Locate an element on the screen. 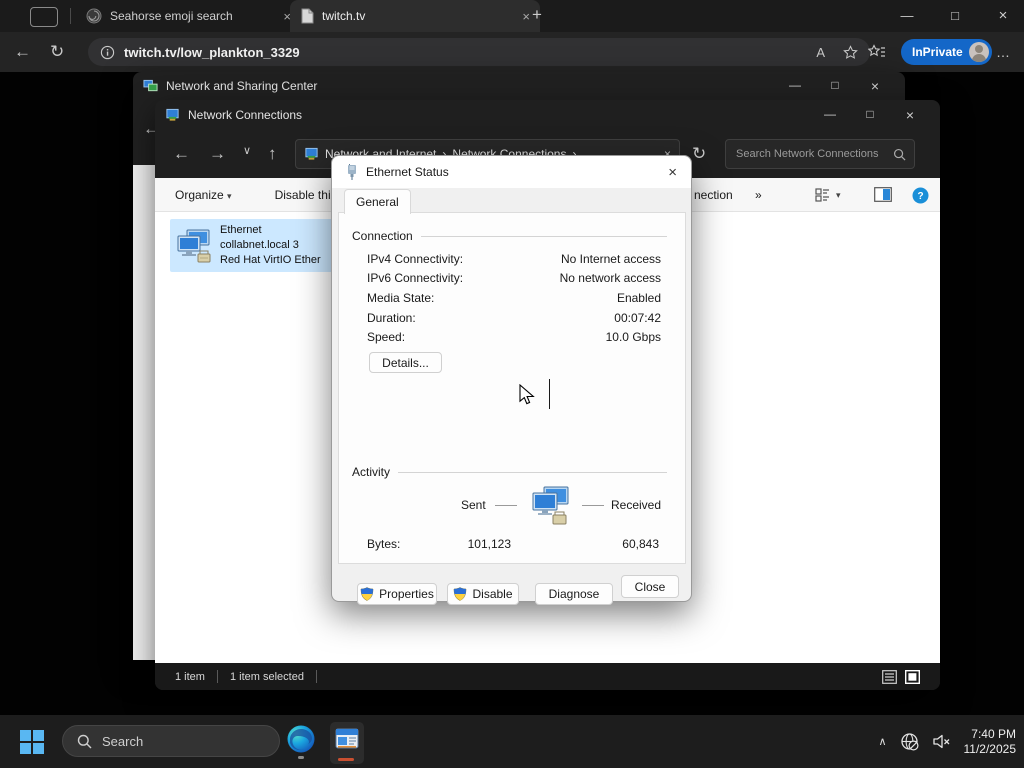 The width and height of the screenshot is (1024, 768). row-label: IPv6 Connectivity: is located at coordinates (415, 278).